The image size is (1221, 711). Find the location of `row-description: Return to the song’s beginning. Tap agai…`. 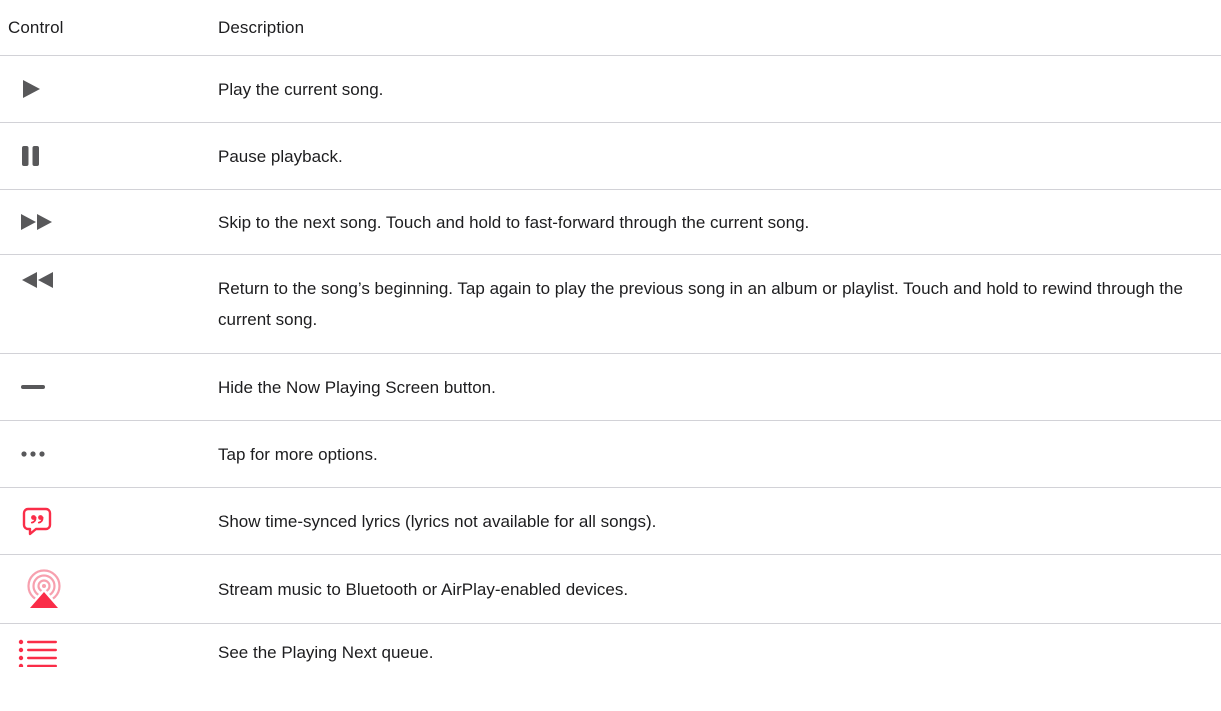

row-description: Return to the song’s beginning. Tap agai… is located at coordinates (700, 304).